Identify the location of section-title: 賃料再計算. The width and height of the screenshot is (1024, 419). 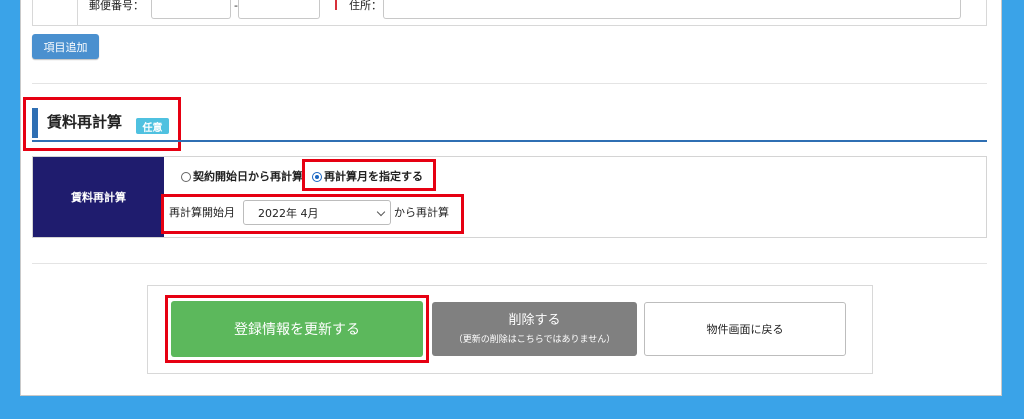
(85, 122).